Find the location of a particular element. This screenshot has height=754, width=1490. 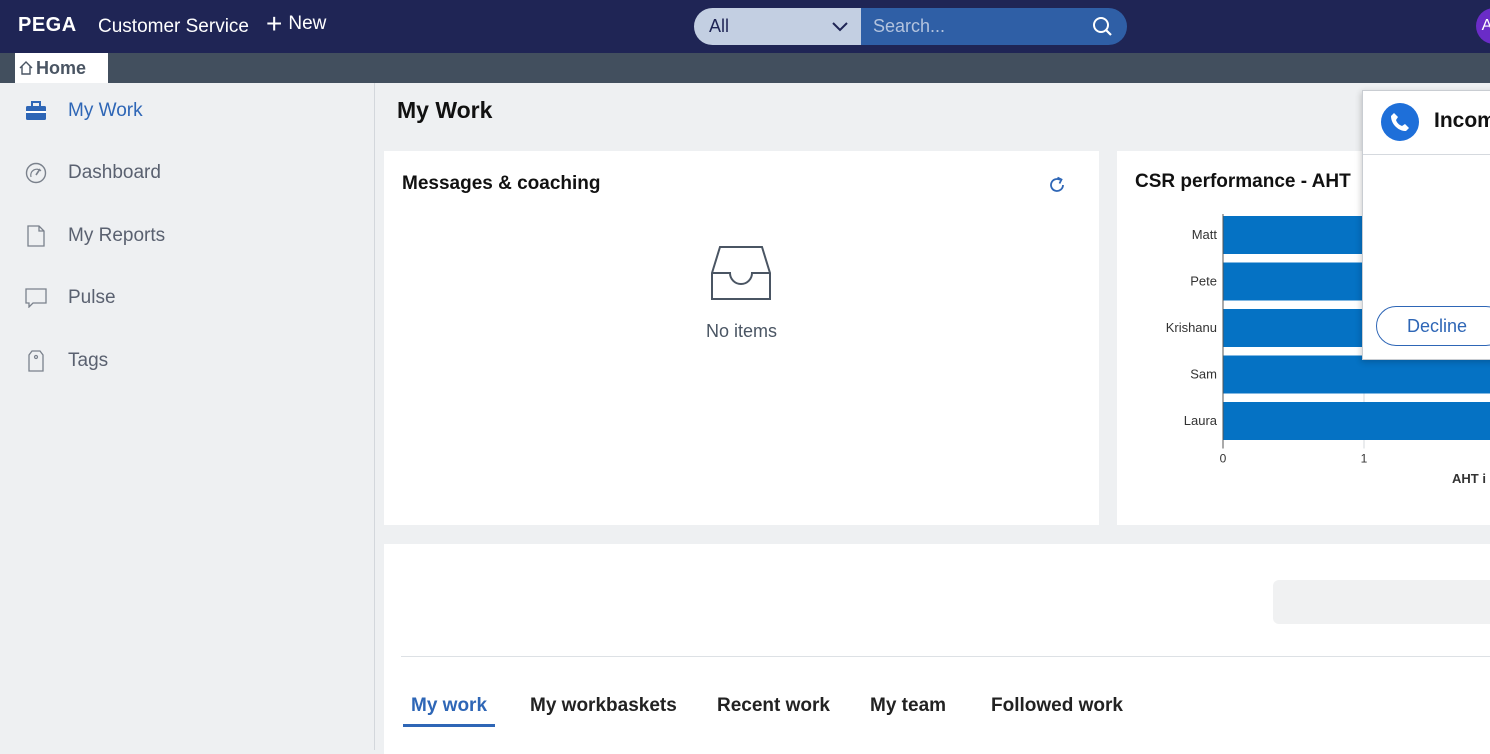

category-label: Matt is located at coordinates (1205, 234).